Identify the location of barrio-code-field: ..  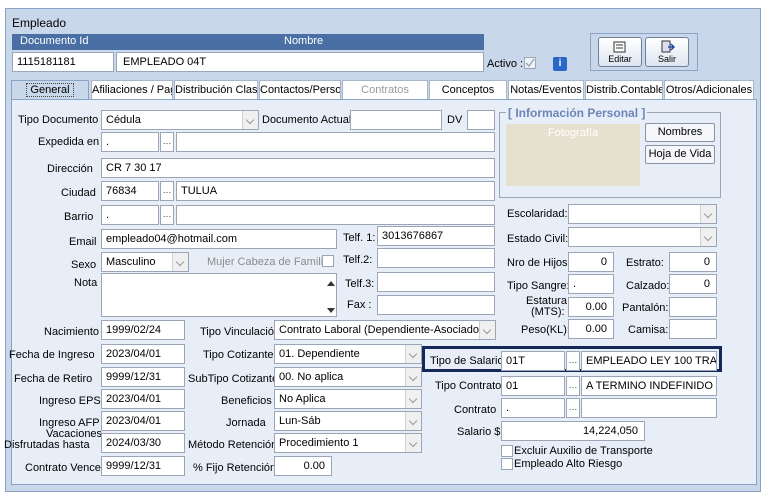
(130, 215).